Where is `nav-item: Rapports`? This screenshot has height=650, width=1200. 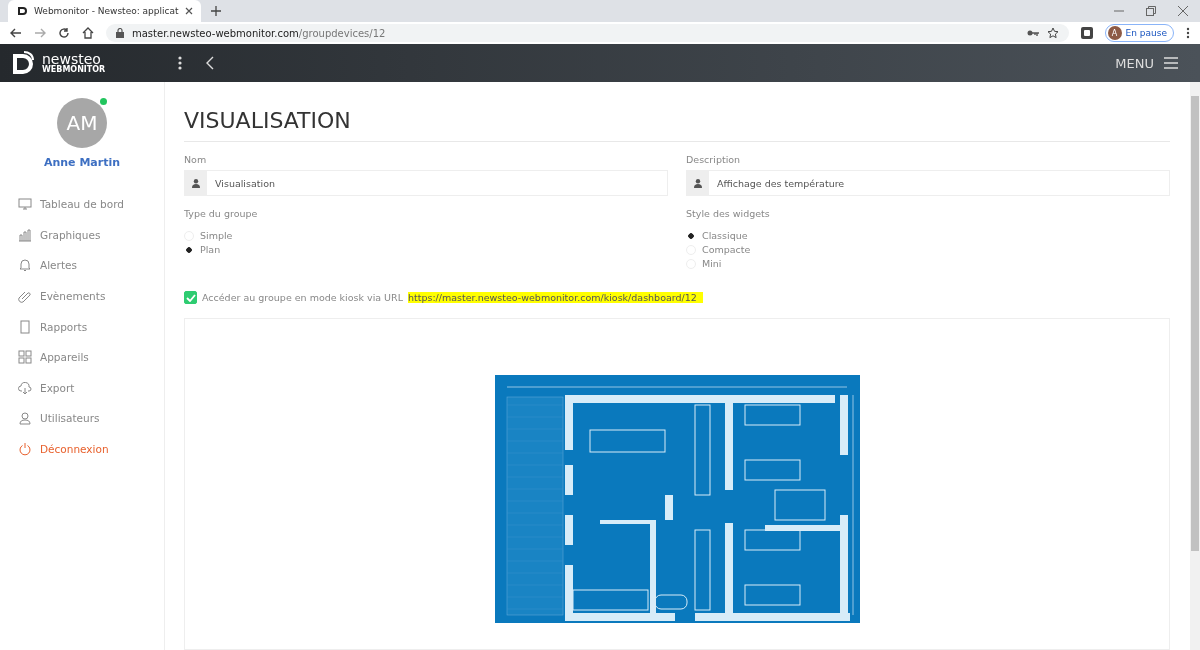
nav-item: Rapports is located at coordinates (91, 326).